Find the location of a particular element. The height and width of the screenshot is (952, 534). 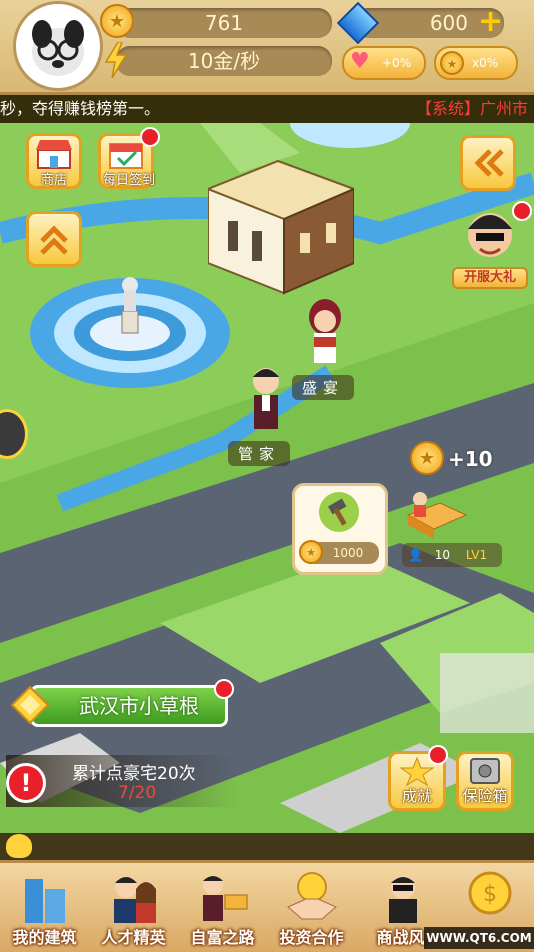

shop-button: 商店 is located at coordinates (54, 161).